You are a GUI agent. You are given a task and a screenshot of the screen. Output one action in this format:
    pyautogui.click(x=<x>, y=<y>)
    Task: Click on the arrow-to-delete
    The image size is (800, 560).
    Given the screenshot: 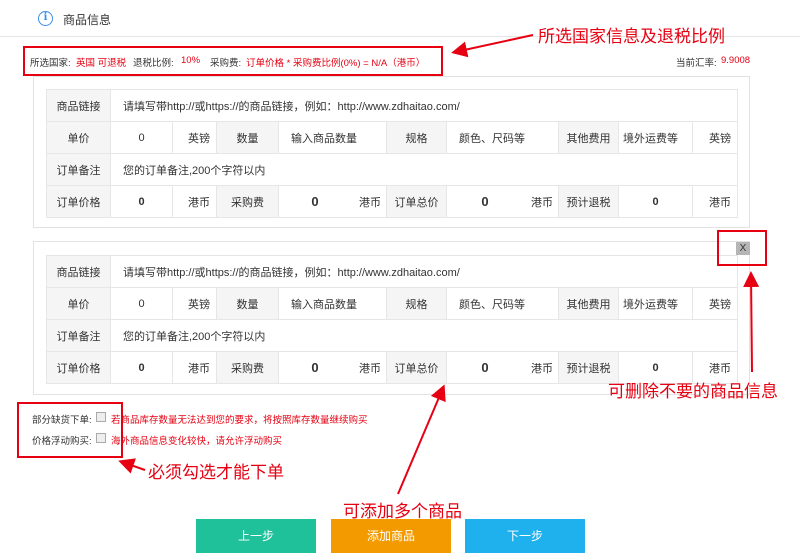 What is the action you would take?
    pyautogui.click(x=751, y=322)
    